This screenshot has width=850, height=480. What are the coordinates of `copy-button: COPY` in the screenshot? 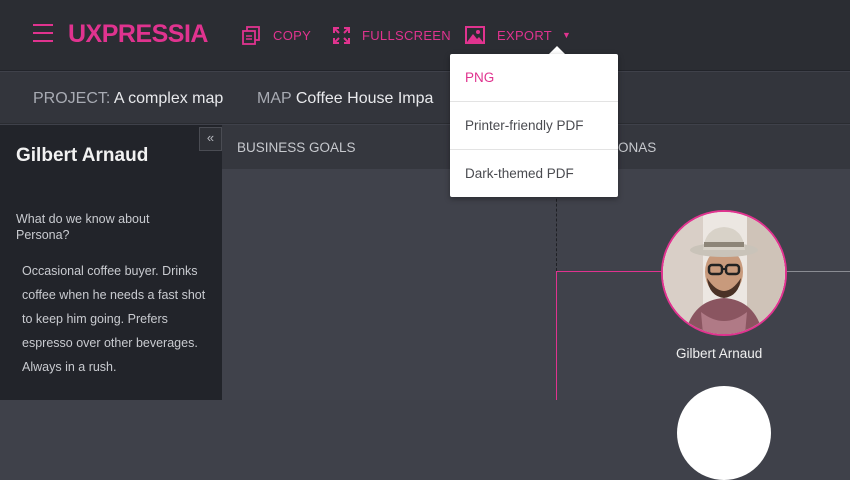 It's located at (277, 35).